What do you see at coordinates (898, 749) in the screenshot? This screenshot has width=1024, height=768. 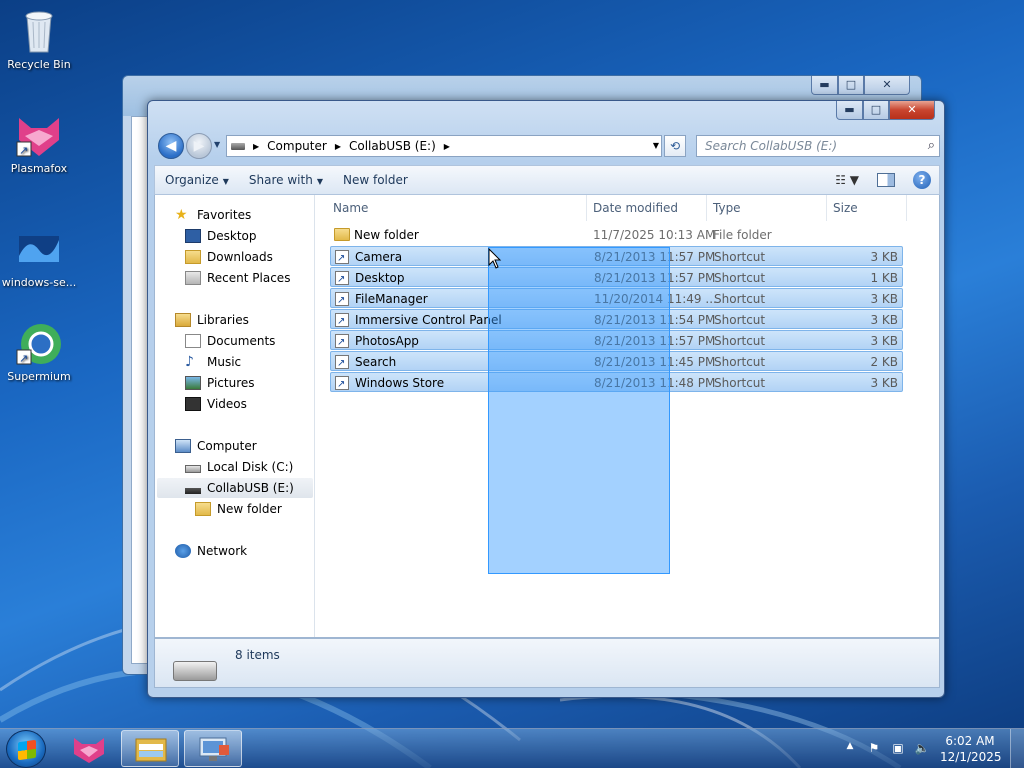 I see `network-icon: ▣` at bounding box center [898, 749].